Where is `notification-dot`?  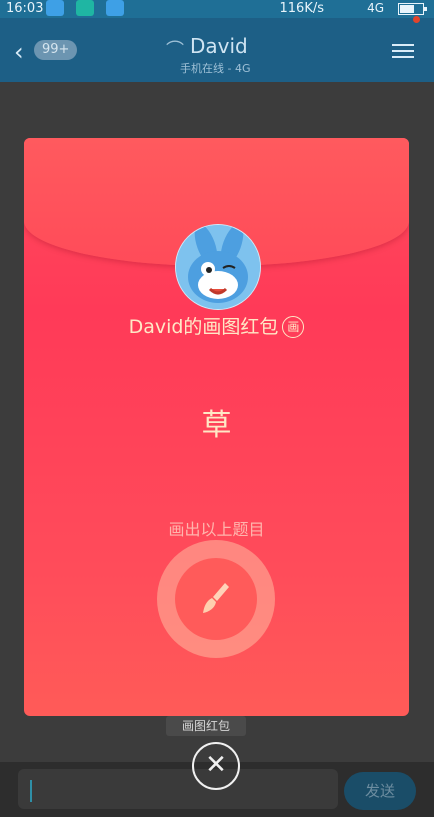 notification-dot is located at coordinates (416, 19).